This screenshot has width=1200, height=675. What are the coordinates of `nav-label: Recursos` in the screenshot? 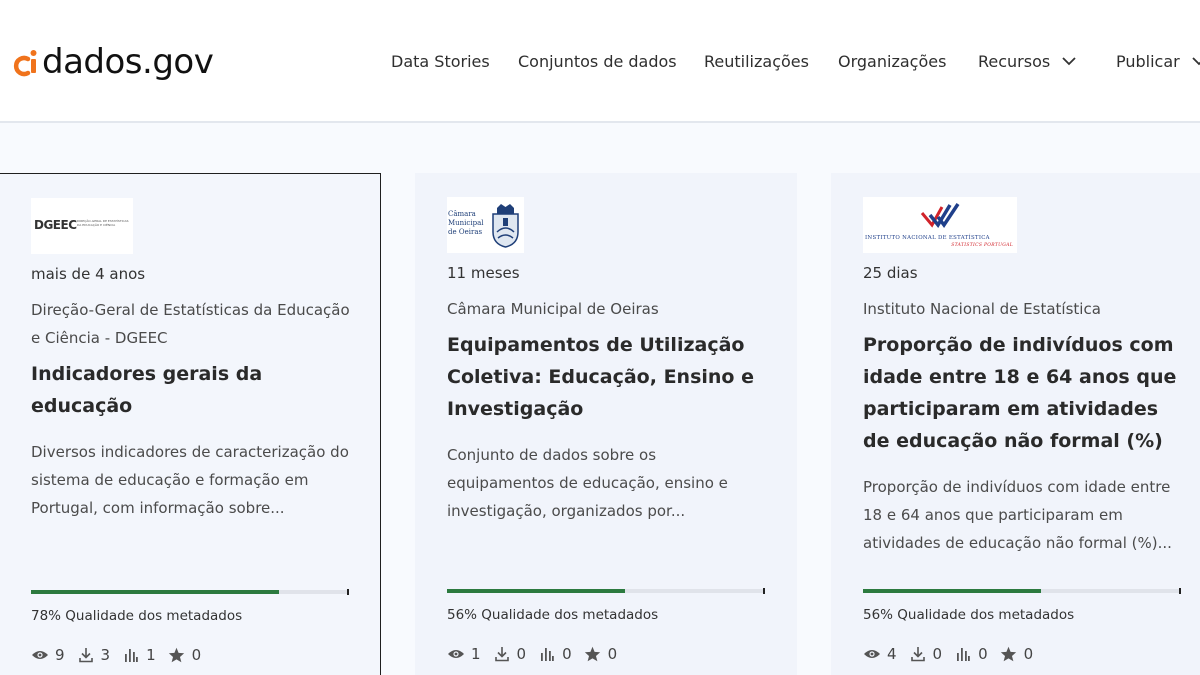 It's located at (1014, 61).